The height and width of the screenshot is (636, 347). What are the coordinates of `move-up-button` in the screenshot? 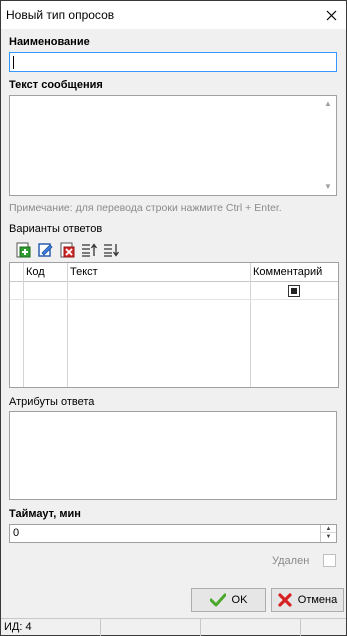 It's located at (89, 250).